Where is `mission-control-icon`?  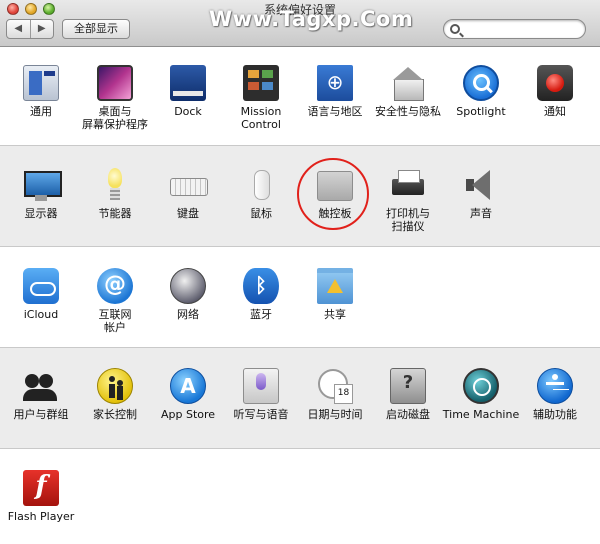
mission-control-icon is located at coordinates (261, 83).